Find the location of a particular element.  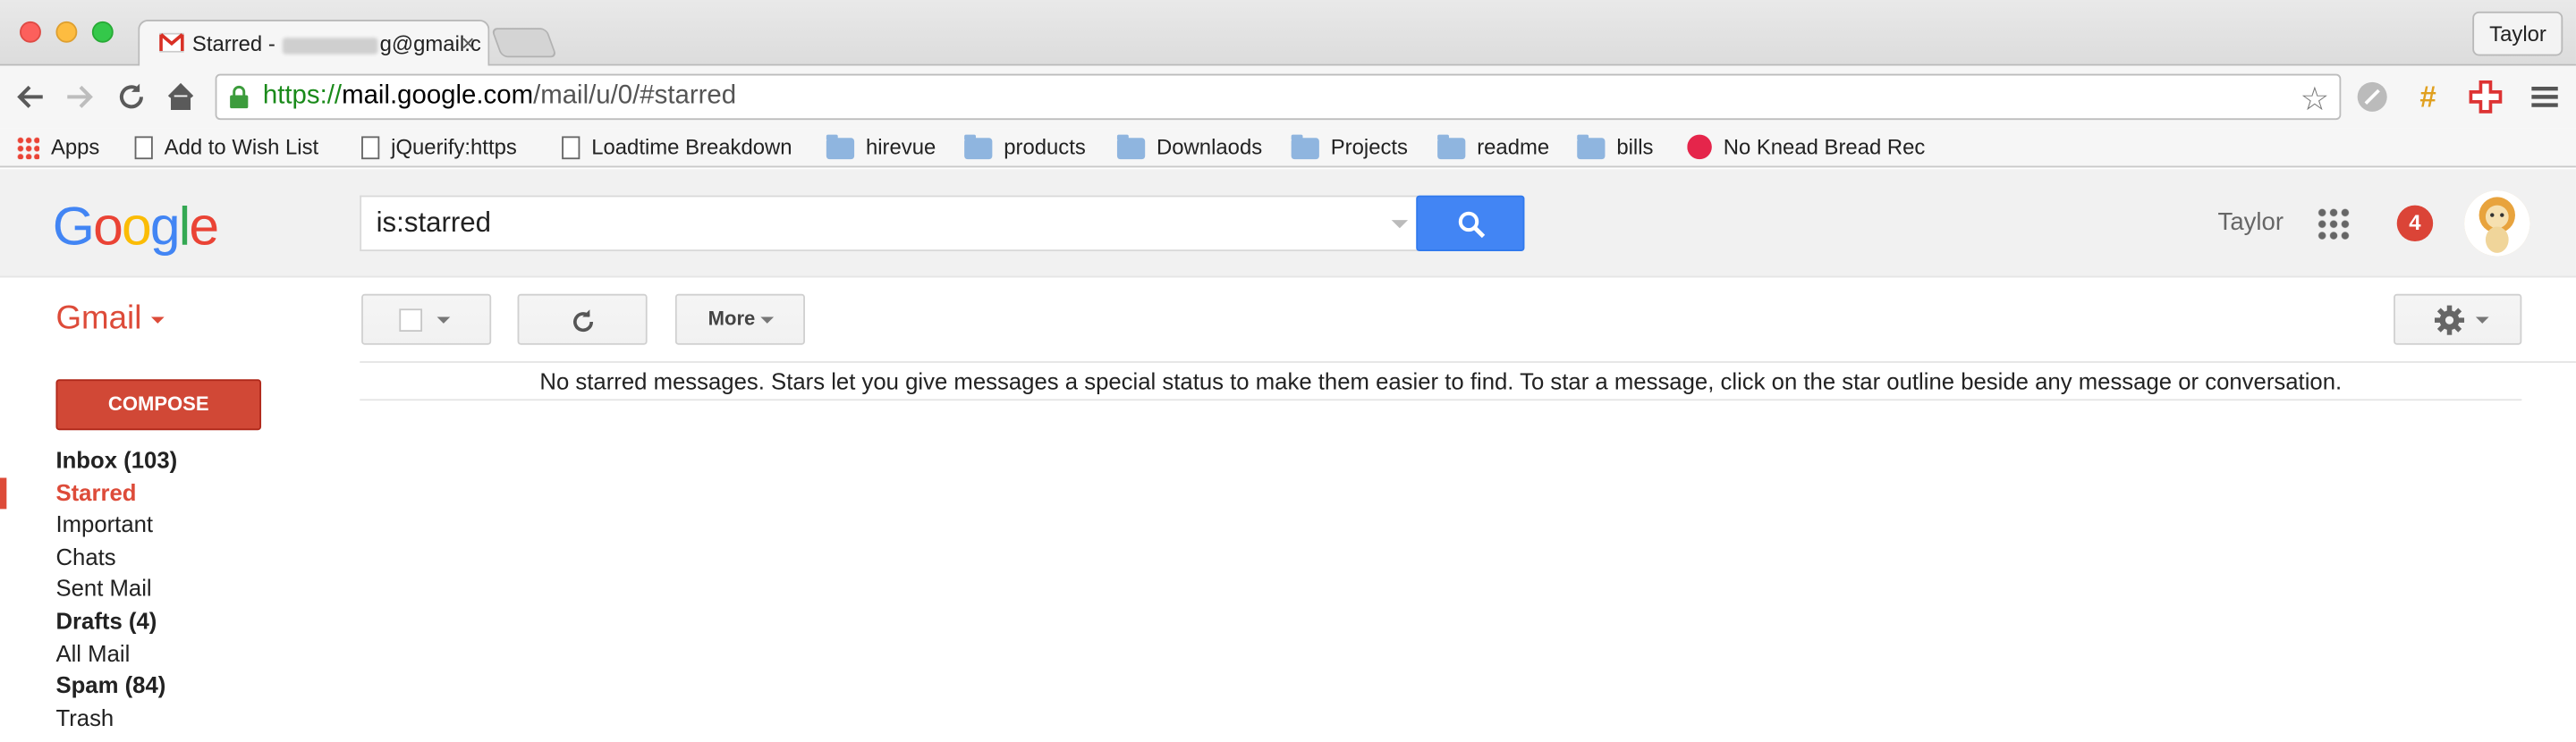

back-arrow-icon is located at coordinates (31, 97).